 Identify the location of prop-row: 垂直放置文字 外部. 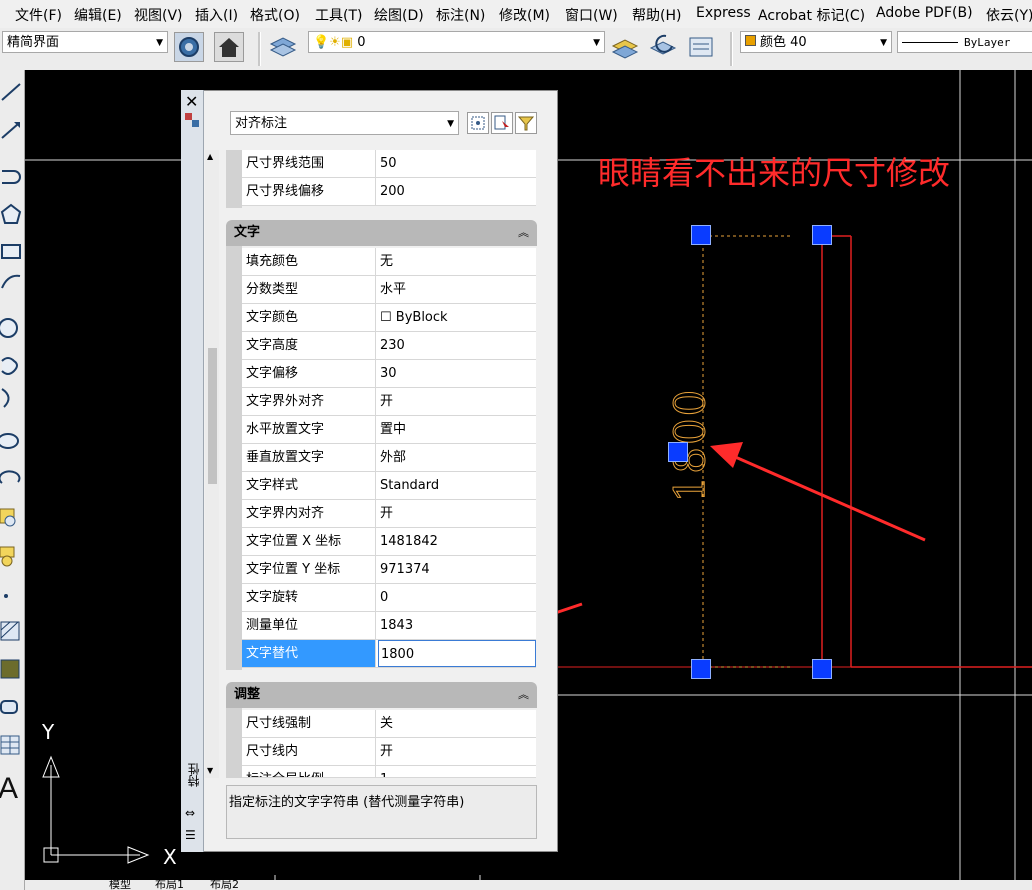
(389, 458).